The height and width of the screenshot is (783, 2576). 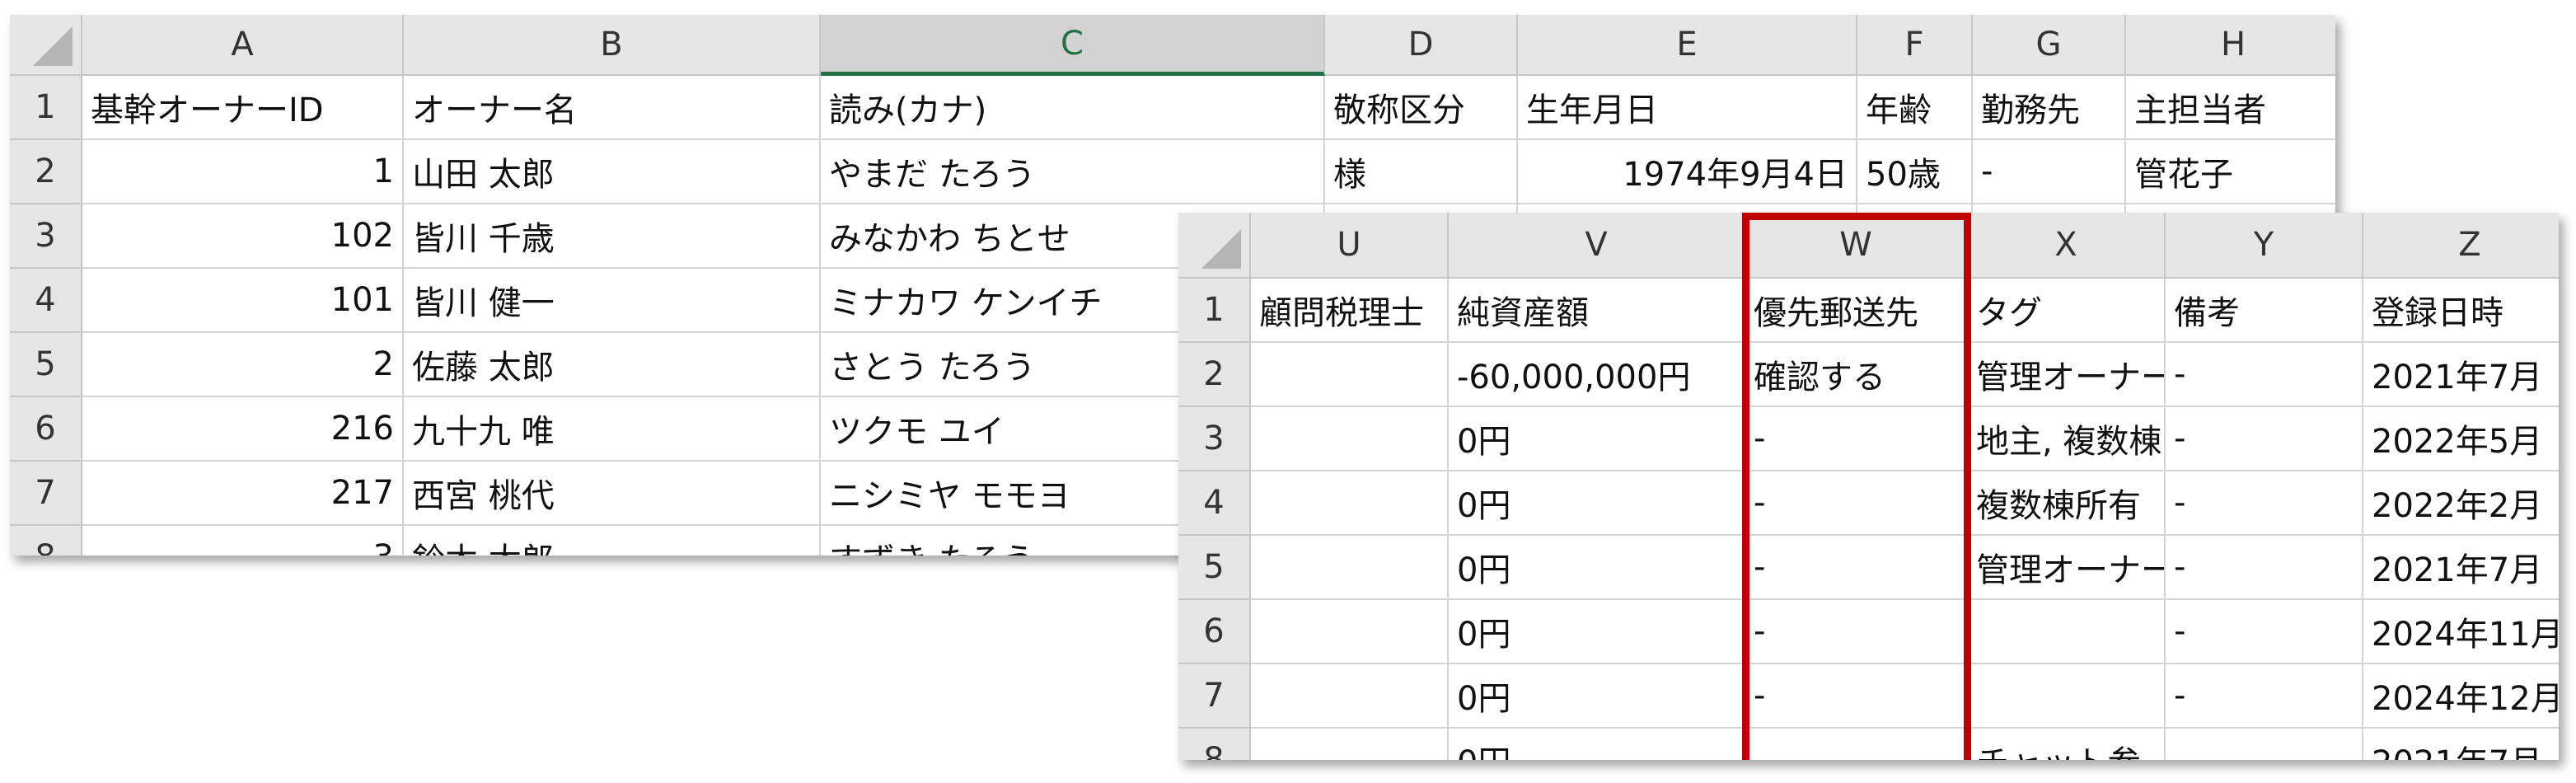 What do you see at coordinates (2067, 632) in the screenshot?
I see `cell-x6` at bounding box center [2067, 632].